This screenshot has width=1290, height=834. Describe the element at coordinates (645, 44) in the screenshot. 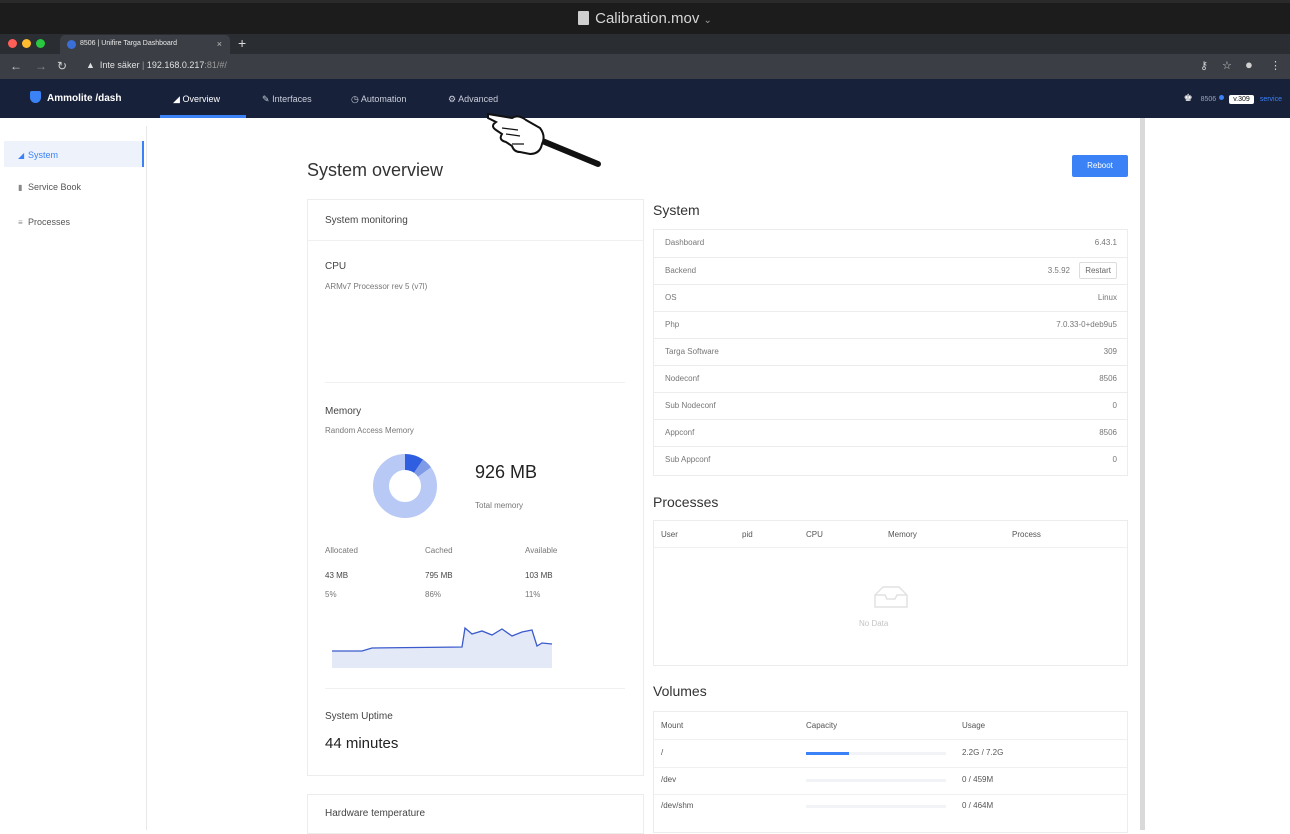

I see `browser-tab-bar: 8506 | Unifire Targa Dashboard × +` at that location.